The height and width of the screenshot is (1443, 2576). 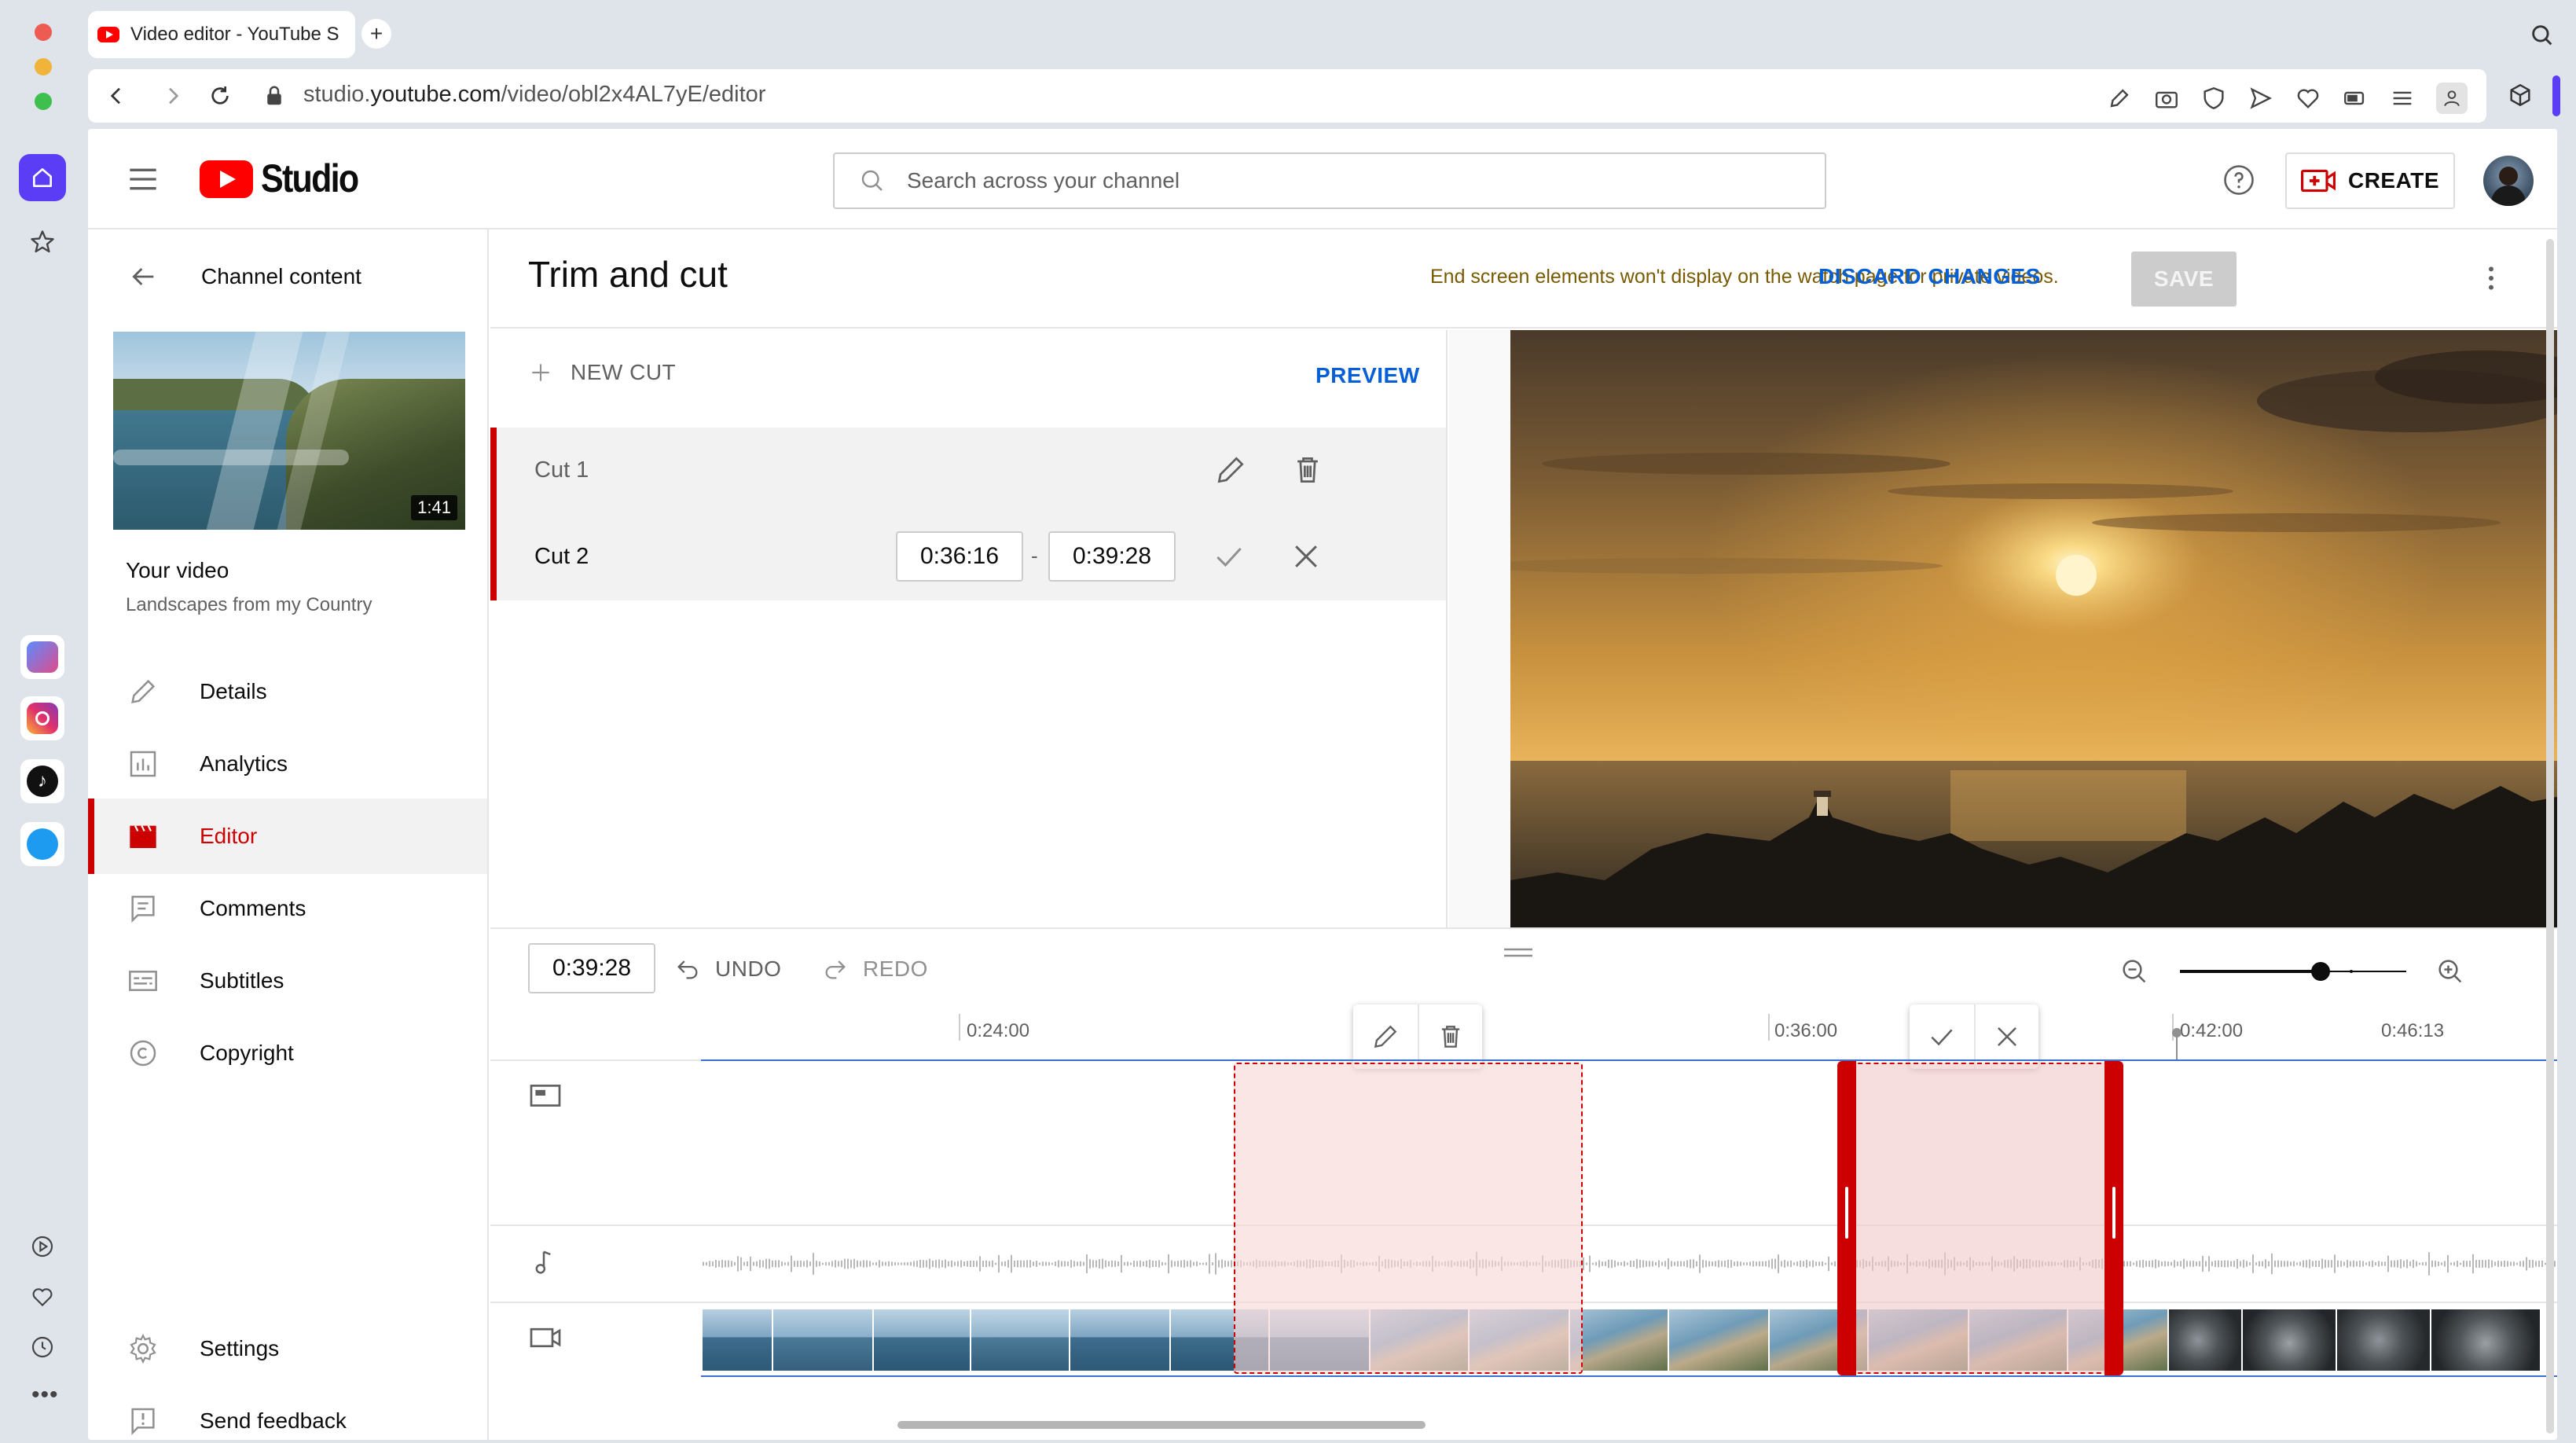 What do you see at coordinates (287, 1411) in the screenshot?
I see `sidebar-item-feedback: Send feedback` at bounding box center [287, 1411].